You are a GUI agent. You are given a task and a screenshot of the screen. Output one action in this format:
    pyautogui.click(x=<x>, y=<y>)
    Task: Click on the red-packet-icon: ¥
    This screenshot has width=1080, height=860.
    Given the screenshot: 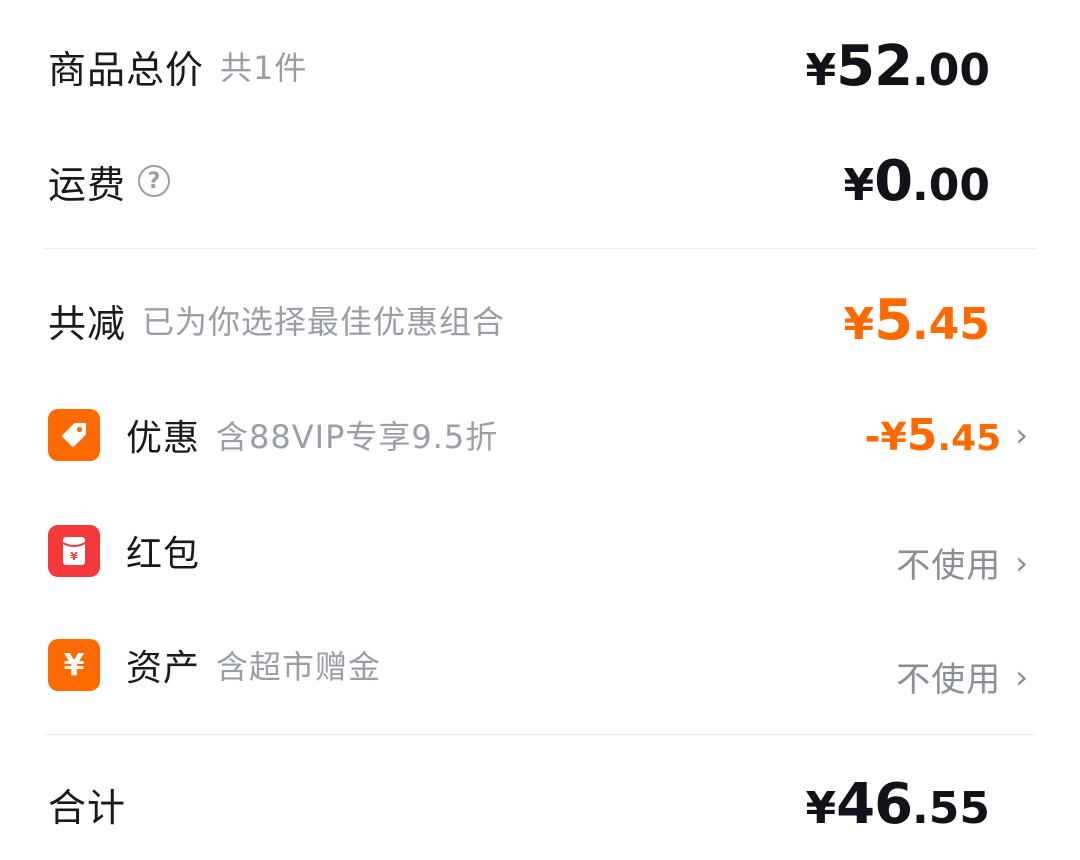 What is the action you would take?
    pyautogui.click(x=74, y=551)
    